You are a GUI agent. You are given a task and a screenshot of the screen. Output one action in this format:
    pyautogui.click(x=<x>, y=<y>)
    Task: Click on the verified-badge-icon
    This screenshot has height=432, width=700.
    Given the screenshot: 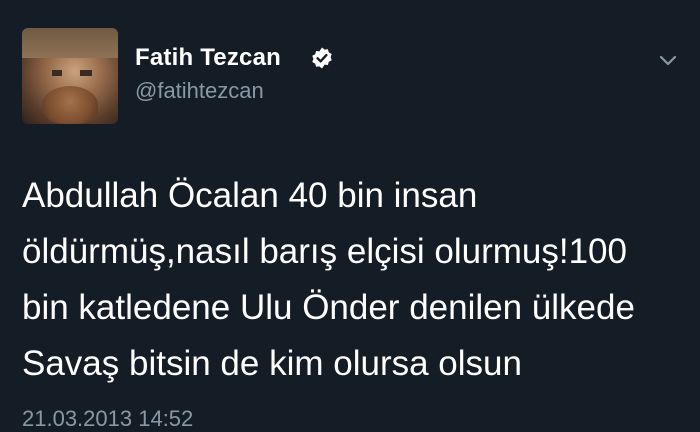 What is the action you would take?
    pyautogui.click(x=322, y=58)
    